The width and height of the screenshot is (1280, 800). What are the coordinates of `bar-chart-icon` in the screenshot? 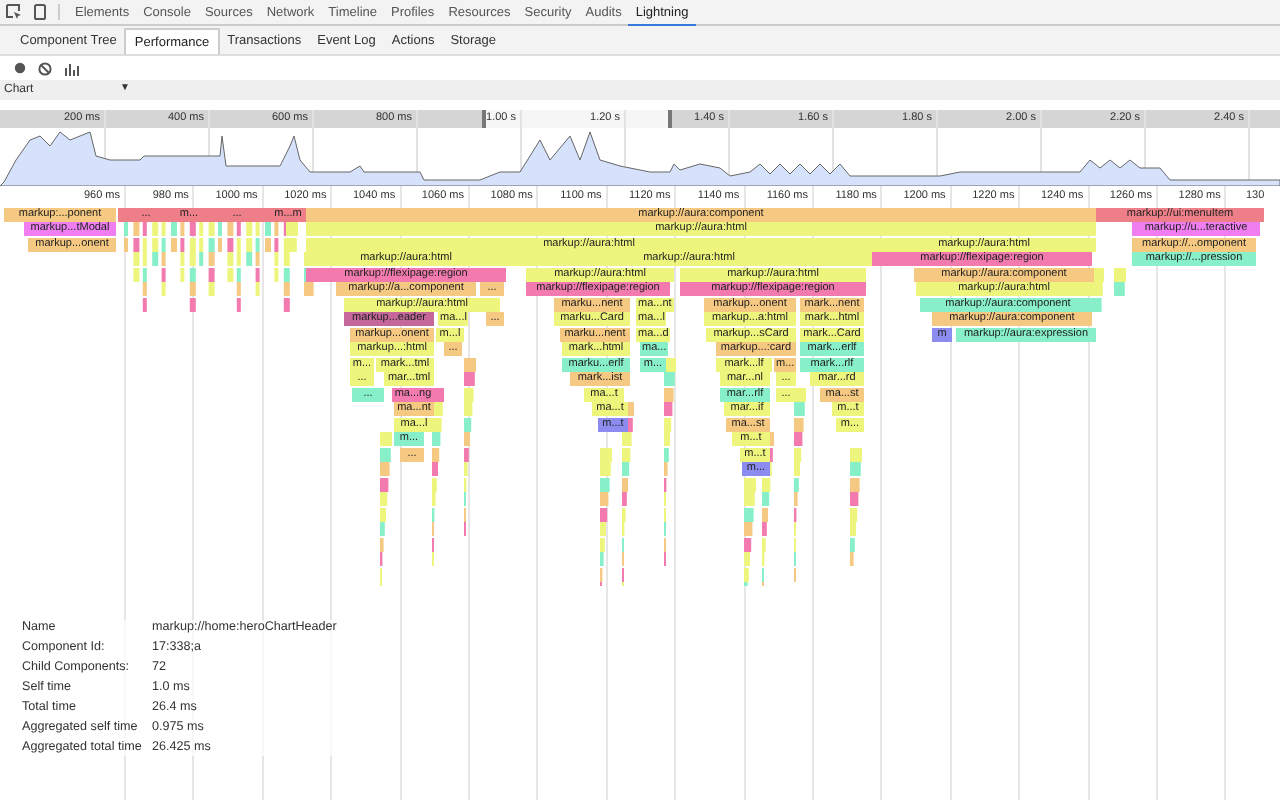 It's located at (72, 68).